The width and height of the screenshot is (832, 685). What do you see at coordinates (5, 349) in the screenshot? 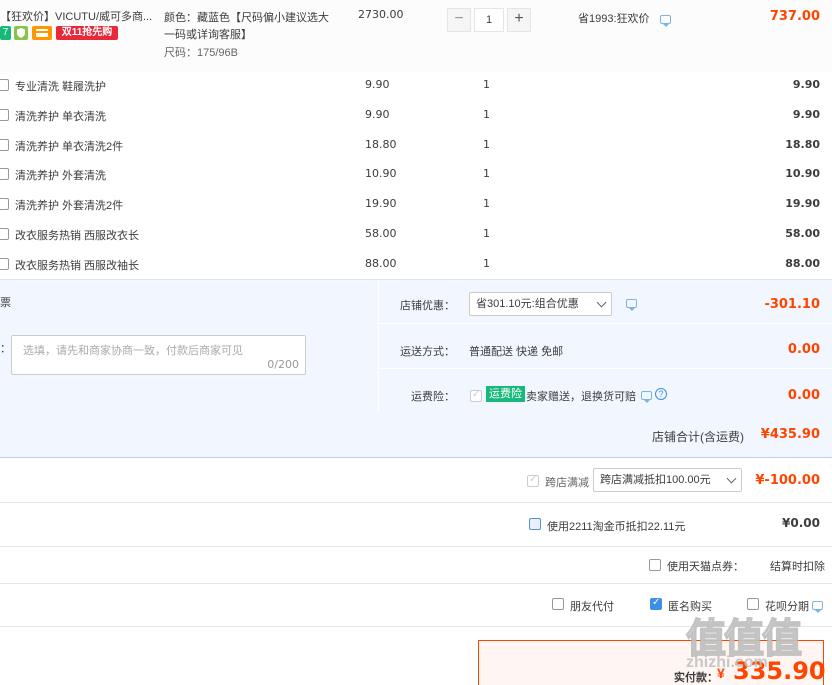
I see `message-label: ：` at bounding box center [5, 349].